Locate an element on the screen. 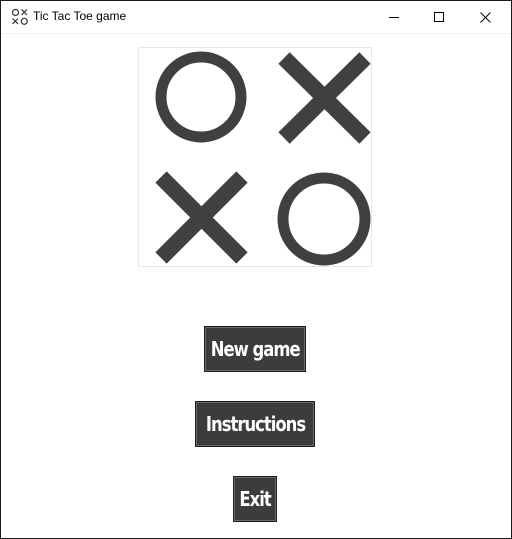  minimize-icon is located at coordinates (394, 17).